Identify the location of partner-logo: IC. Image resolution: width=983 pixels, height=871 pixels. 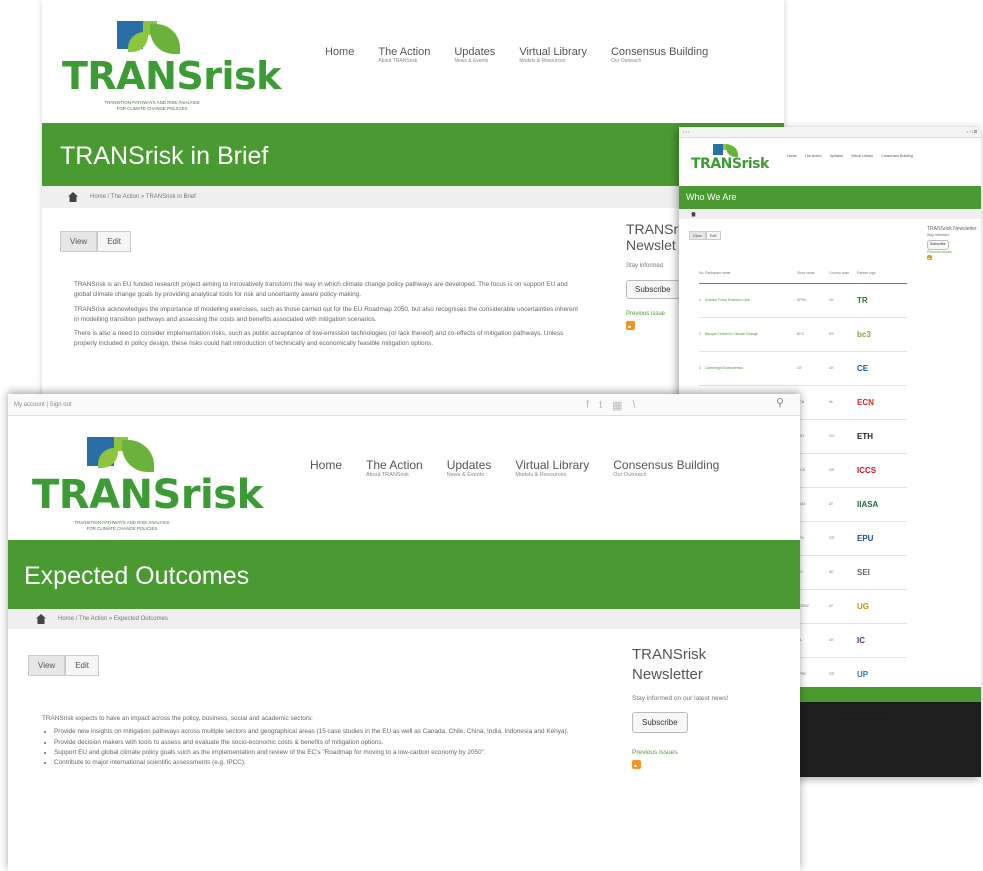
(882, 640).